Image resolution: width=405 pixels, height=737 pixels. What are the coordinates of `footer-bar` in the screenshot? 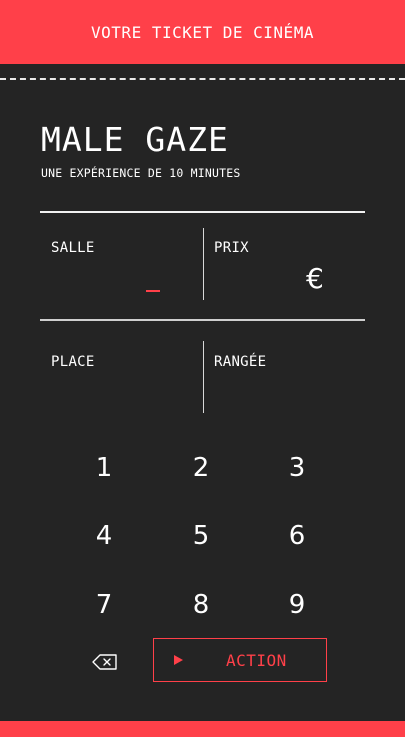 It's located at (202, 729).